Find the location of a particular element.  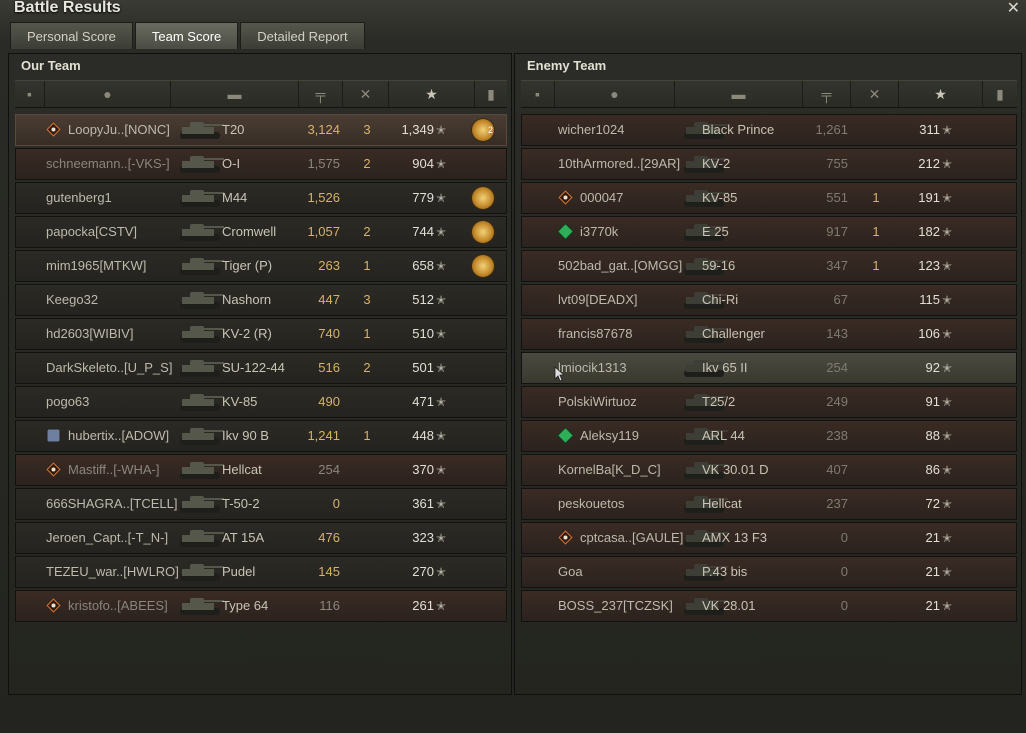

player-name: hd2603[WIBIV] is located at coordinates (90, 333).